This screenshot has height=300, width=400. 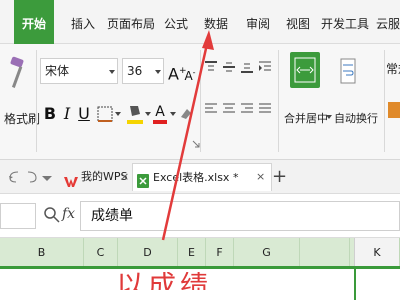 What do you see at coordinates (306, 118) in the screenshot?
I see `merge-center-label: 合并居中` at bounding box center [306, 118].